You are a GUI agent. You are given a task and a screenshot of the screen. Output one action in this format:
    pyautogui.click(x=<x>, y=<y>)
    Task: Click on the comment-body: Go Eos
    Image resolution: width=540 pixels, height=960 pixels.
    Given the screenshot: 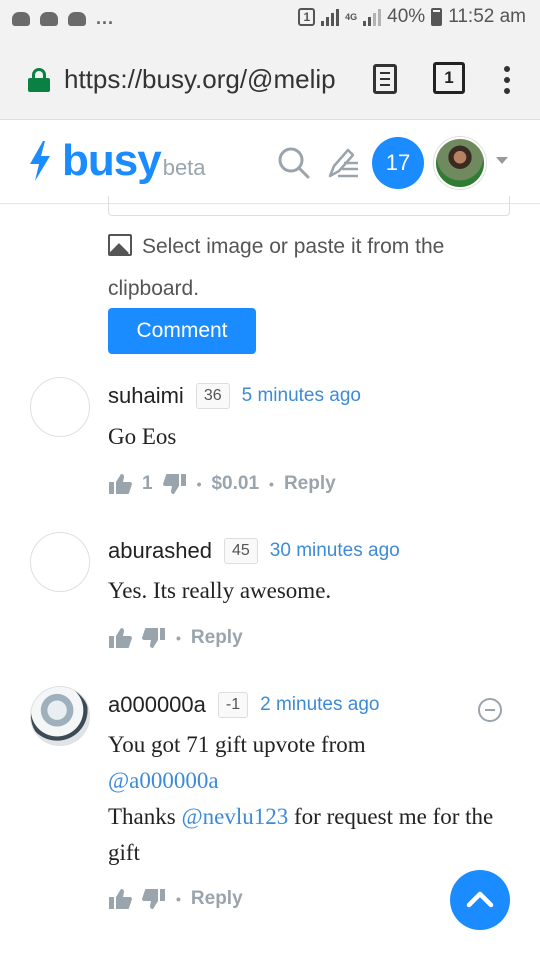 What is the action you would take?
    pyautogui.click(x=142, y=436)
    